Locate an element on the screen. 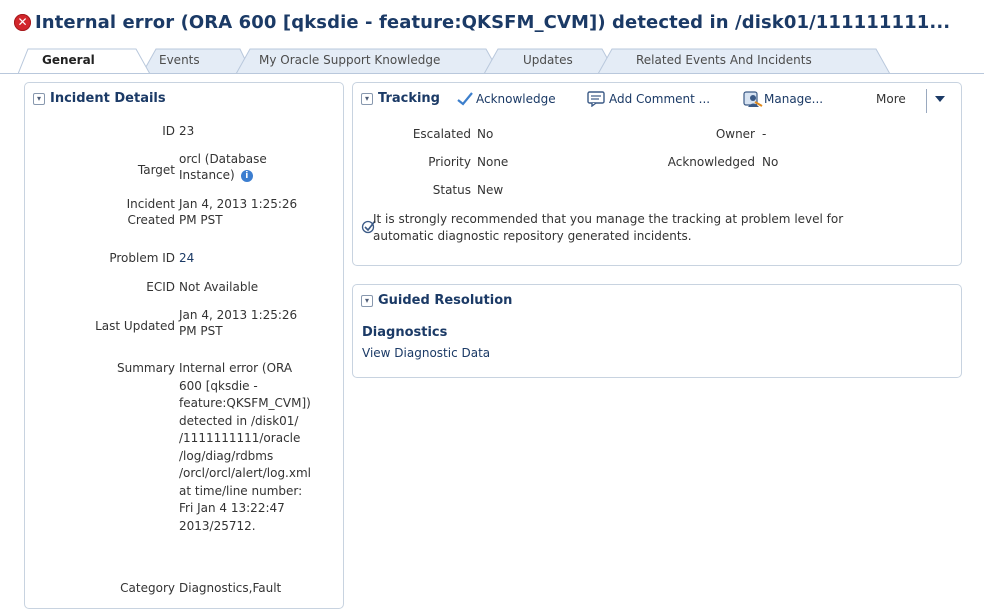 Image resolution: width=984 pixels, height=611 pixels. category-value: Diagnostics,Fault is located at coordinates (230, 588).